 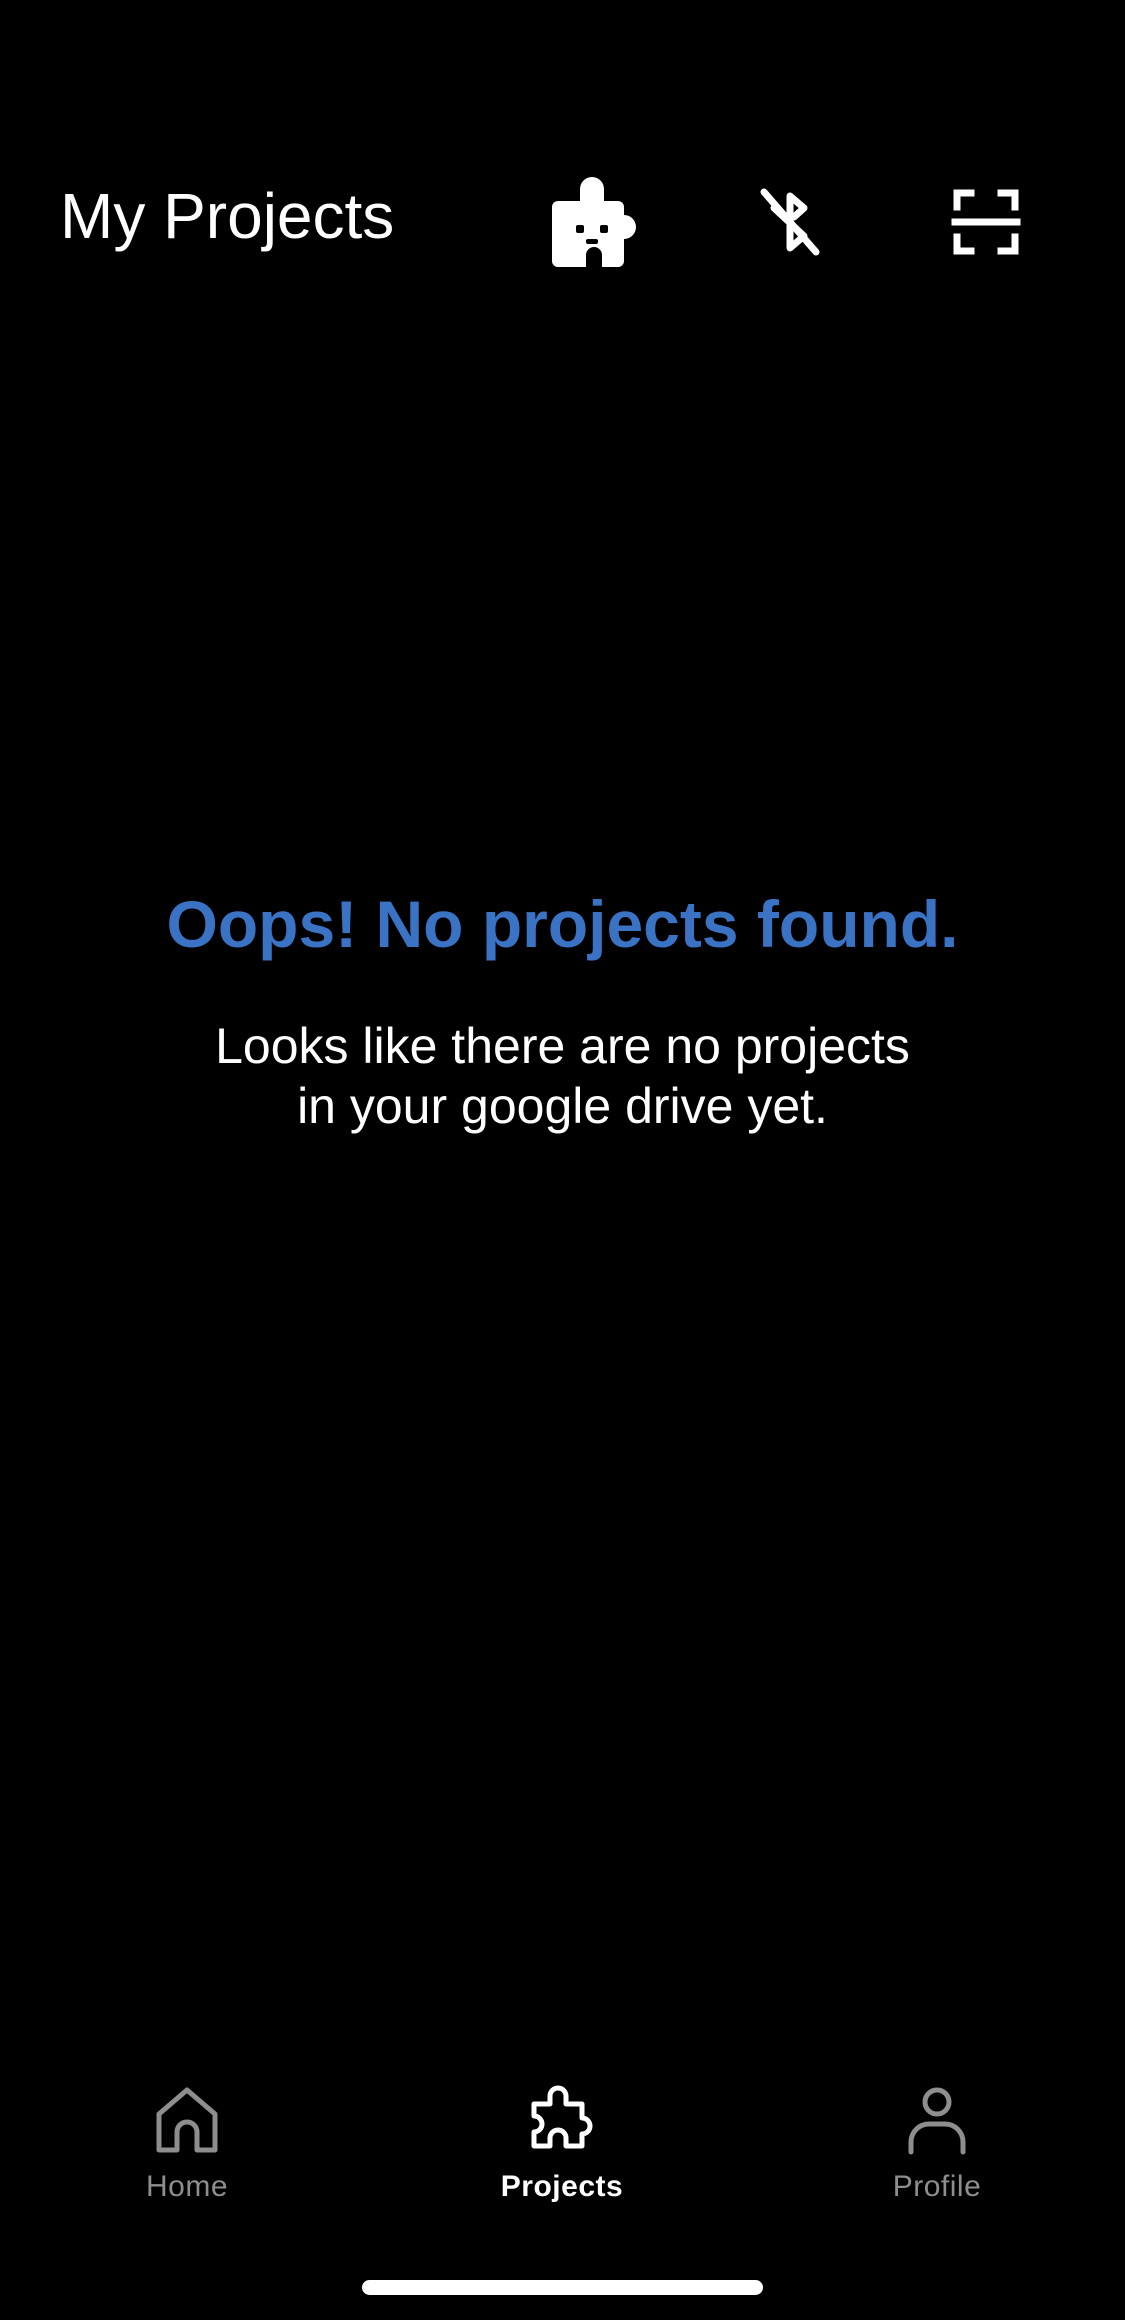 What do you see at coordinates (562, 924) in the screenshot?
I see `empty-state-title: Oops! No projects found.` at bounding box center [562, 924].